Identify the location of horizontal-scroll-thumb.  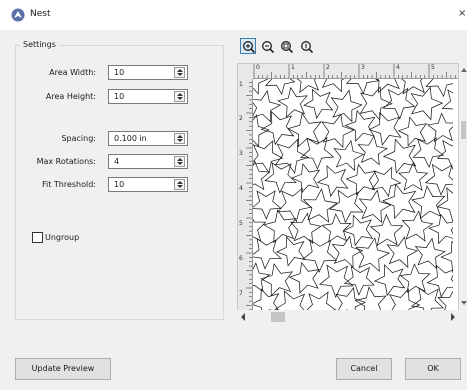
(278, 317).